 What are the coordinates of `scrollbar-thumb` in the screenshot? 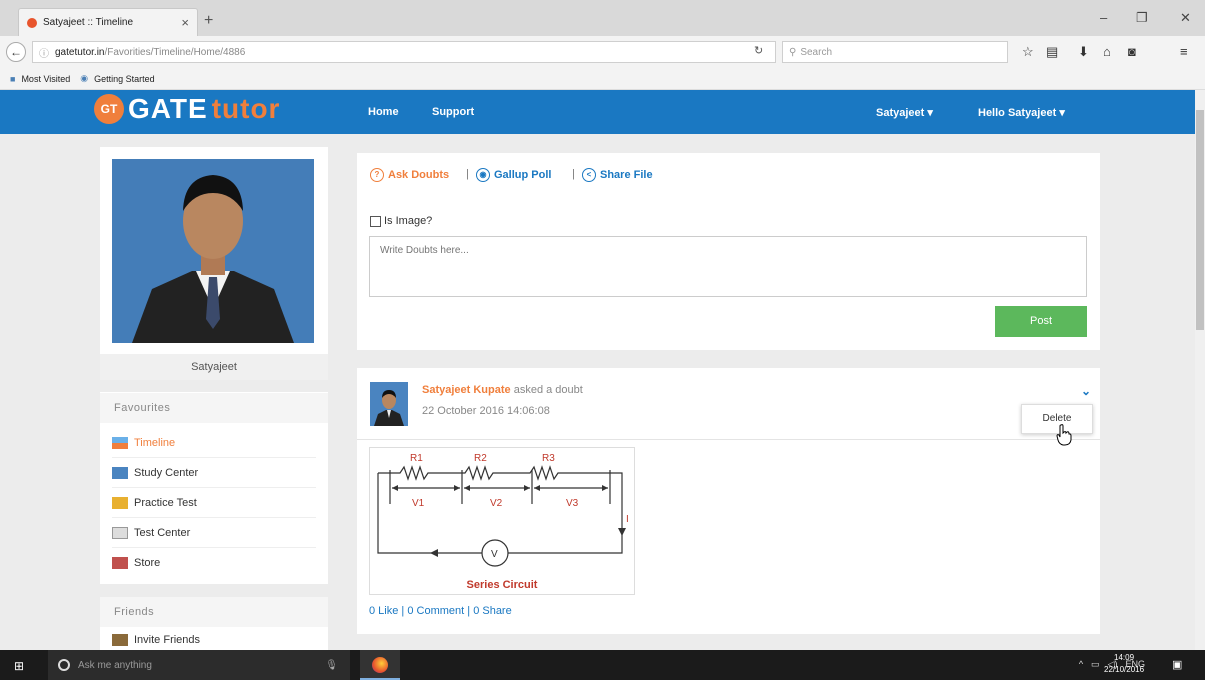 It's located at (1200, 220).